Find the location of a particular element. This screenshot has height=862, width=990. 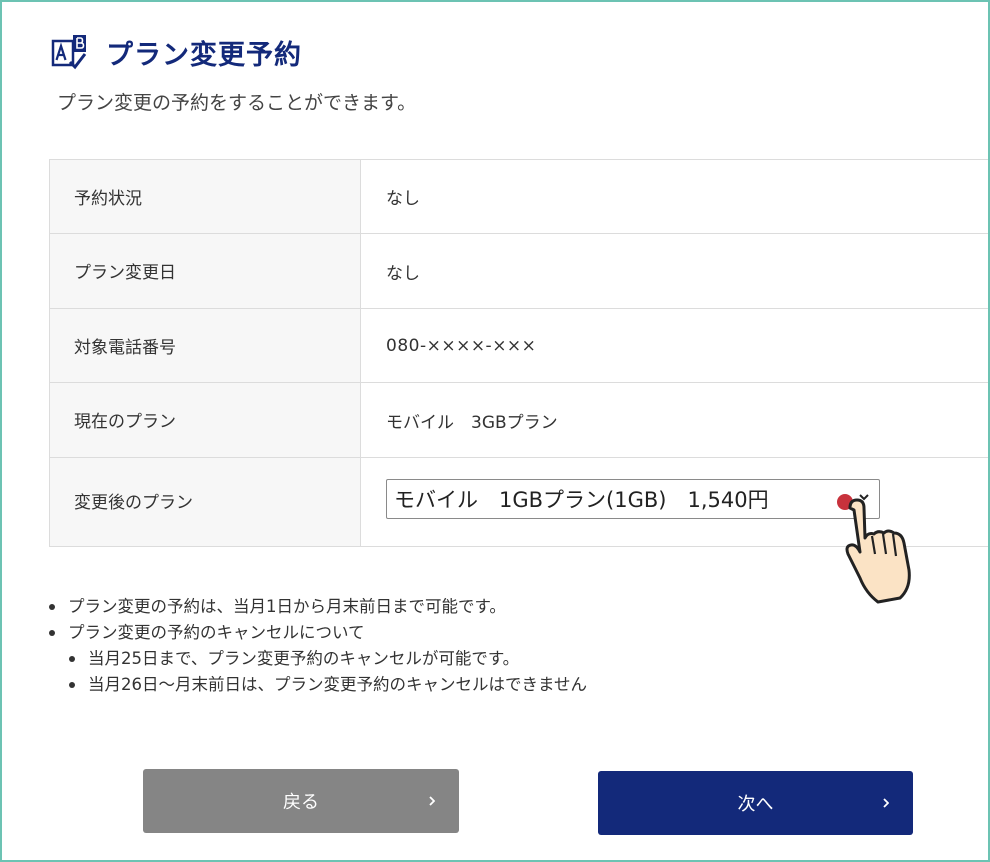

note-text: 当月26日～月末前日は、プラン変更予約のキャンセルはできません is located at coordinates (338, 684).